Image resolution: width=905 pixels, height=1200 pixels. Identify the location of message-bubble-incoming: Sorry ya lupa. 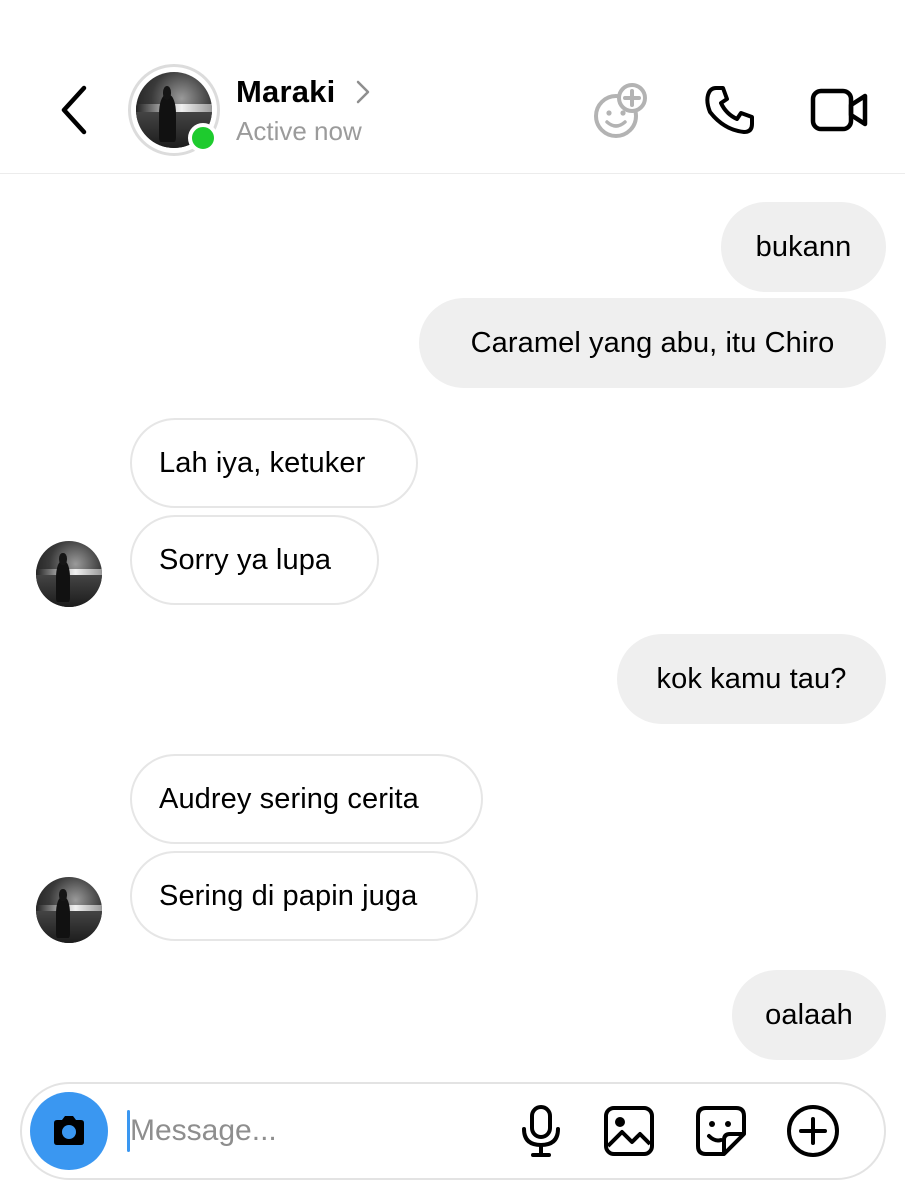
(254, 560).